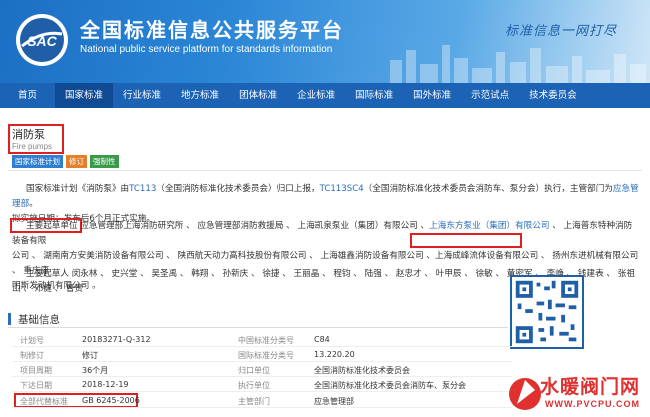 The width and height of the screenshot is (650, 417). Describe the element at coordinates (37, 161) in the screenshot. I see `badge-plan: 国家标准计划` at that location.